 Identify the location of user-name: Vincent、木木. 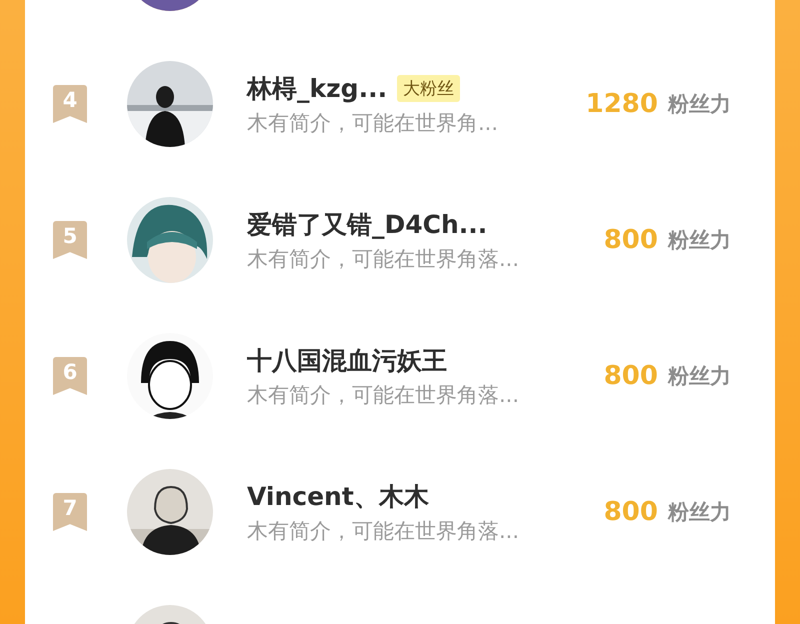
(338, 496).